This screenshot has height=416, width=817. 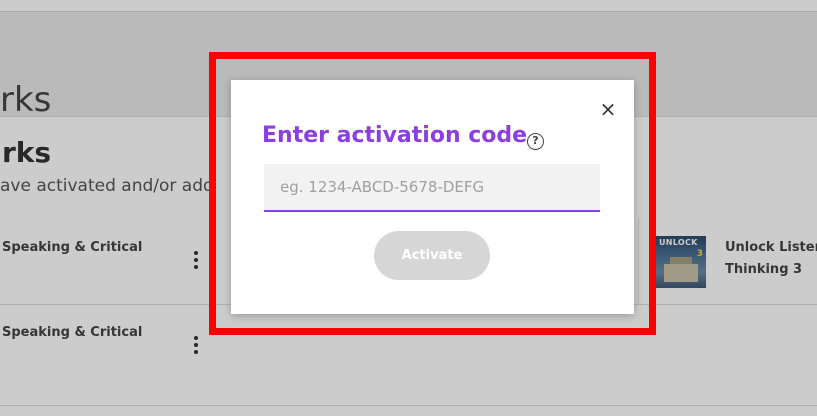 What do you see at coordinates (432, 255) in the screenshot?
I see `activate-button: Activate` at bounding box center [432, 255].